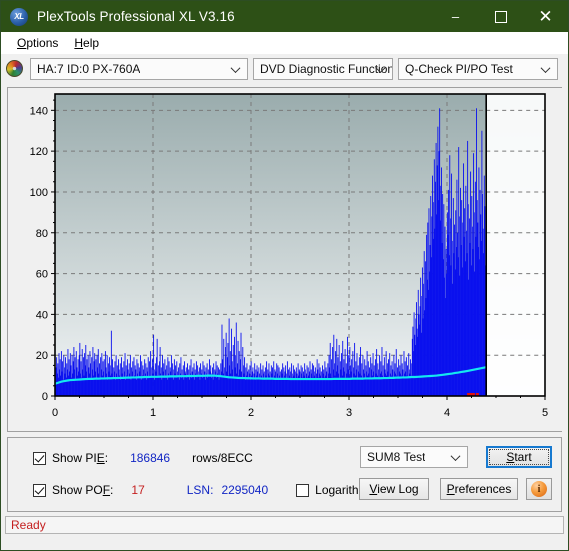  I want to click on show-pof-checkbox, so click(39, 490).